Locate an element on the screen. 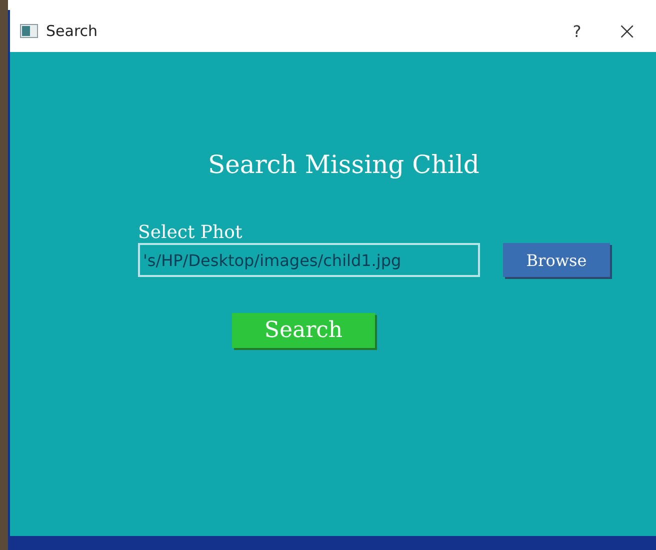 Image resolution: width=656 pixels, height=550 pixels. help-button: ? is located at coordinates (577, 31).